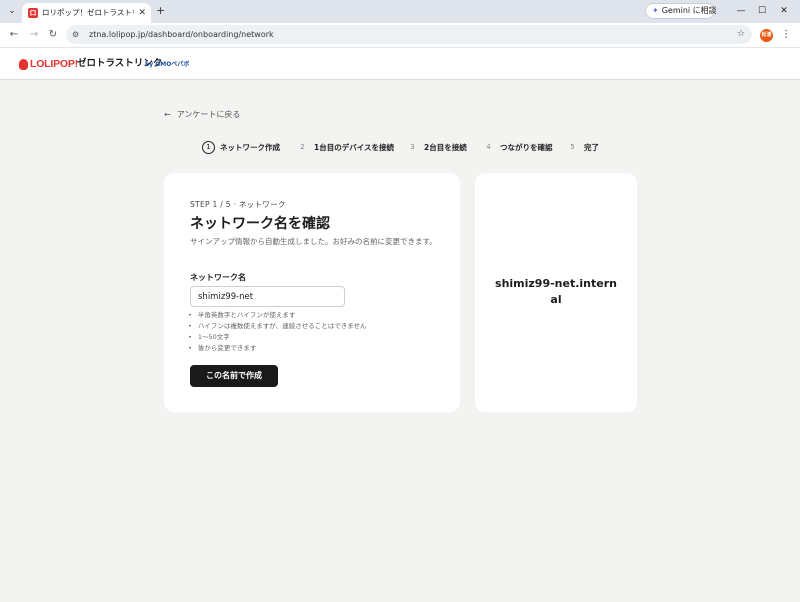 This screenshot has width=800, height=602. I want to click on step-number: 2, so click(302, 147).